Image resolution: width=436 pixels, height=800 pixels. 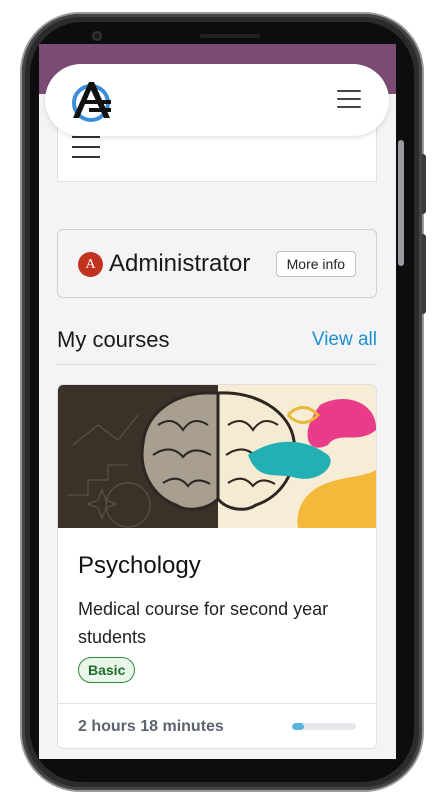 I want to click on course-card-footer: 2 hours 18 minutes, so click(x=217, y=725).